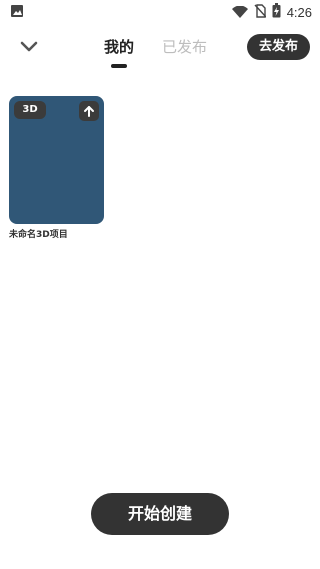  I want to click on image-icon, so click(17, 12).